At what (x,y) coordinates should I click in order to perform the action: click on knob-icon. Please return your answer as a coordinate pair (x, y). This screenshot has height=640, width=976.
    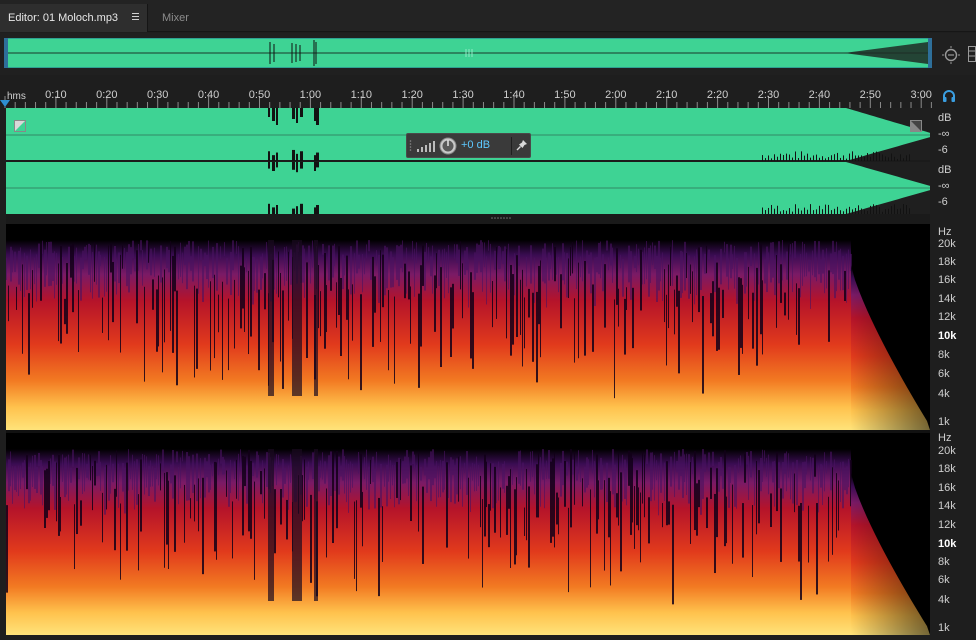
    Looking at the image, I should click on (448, 146).